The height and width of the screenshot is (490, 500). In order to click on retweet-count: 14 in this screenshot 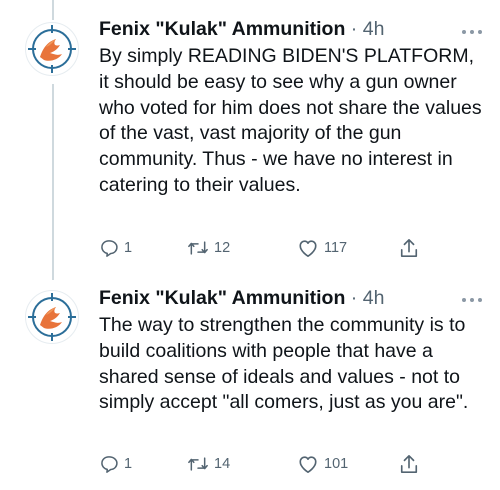, I will do `click(222, 464)`.